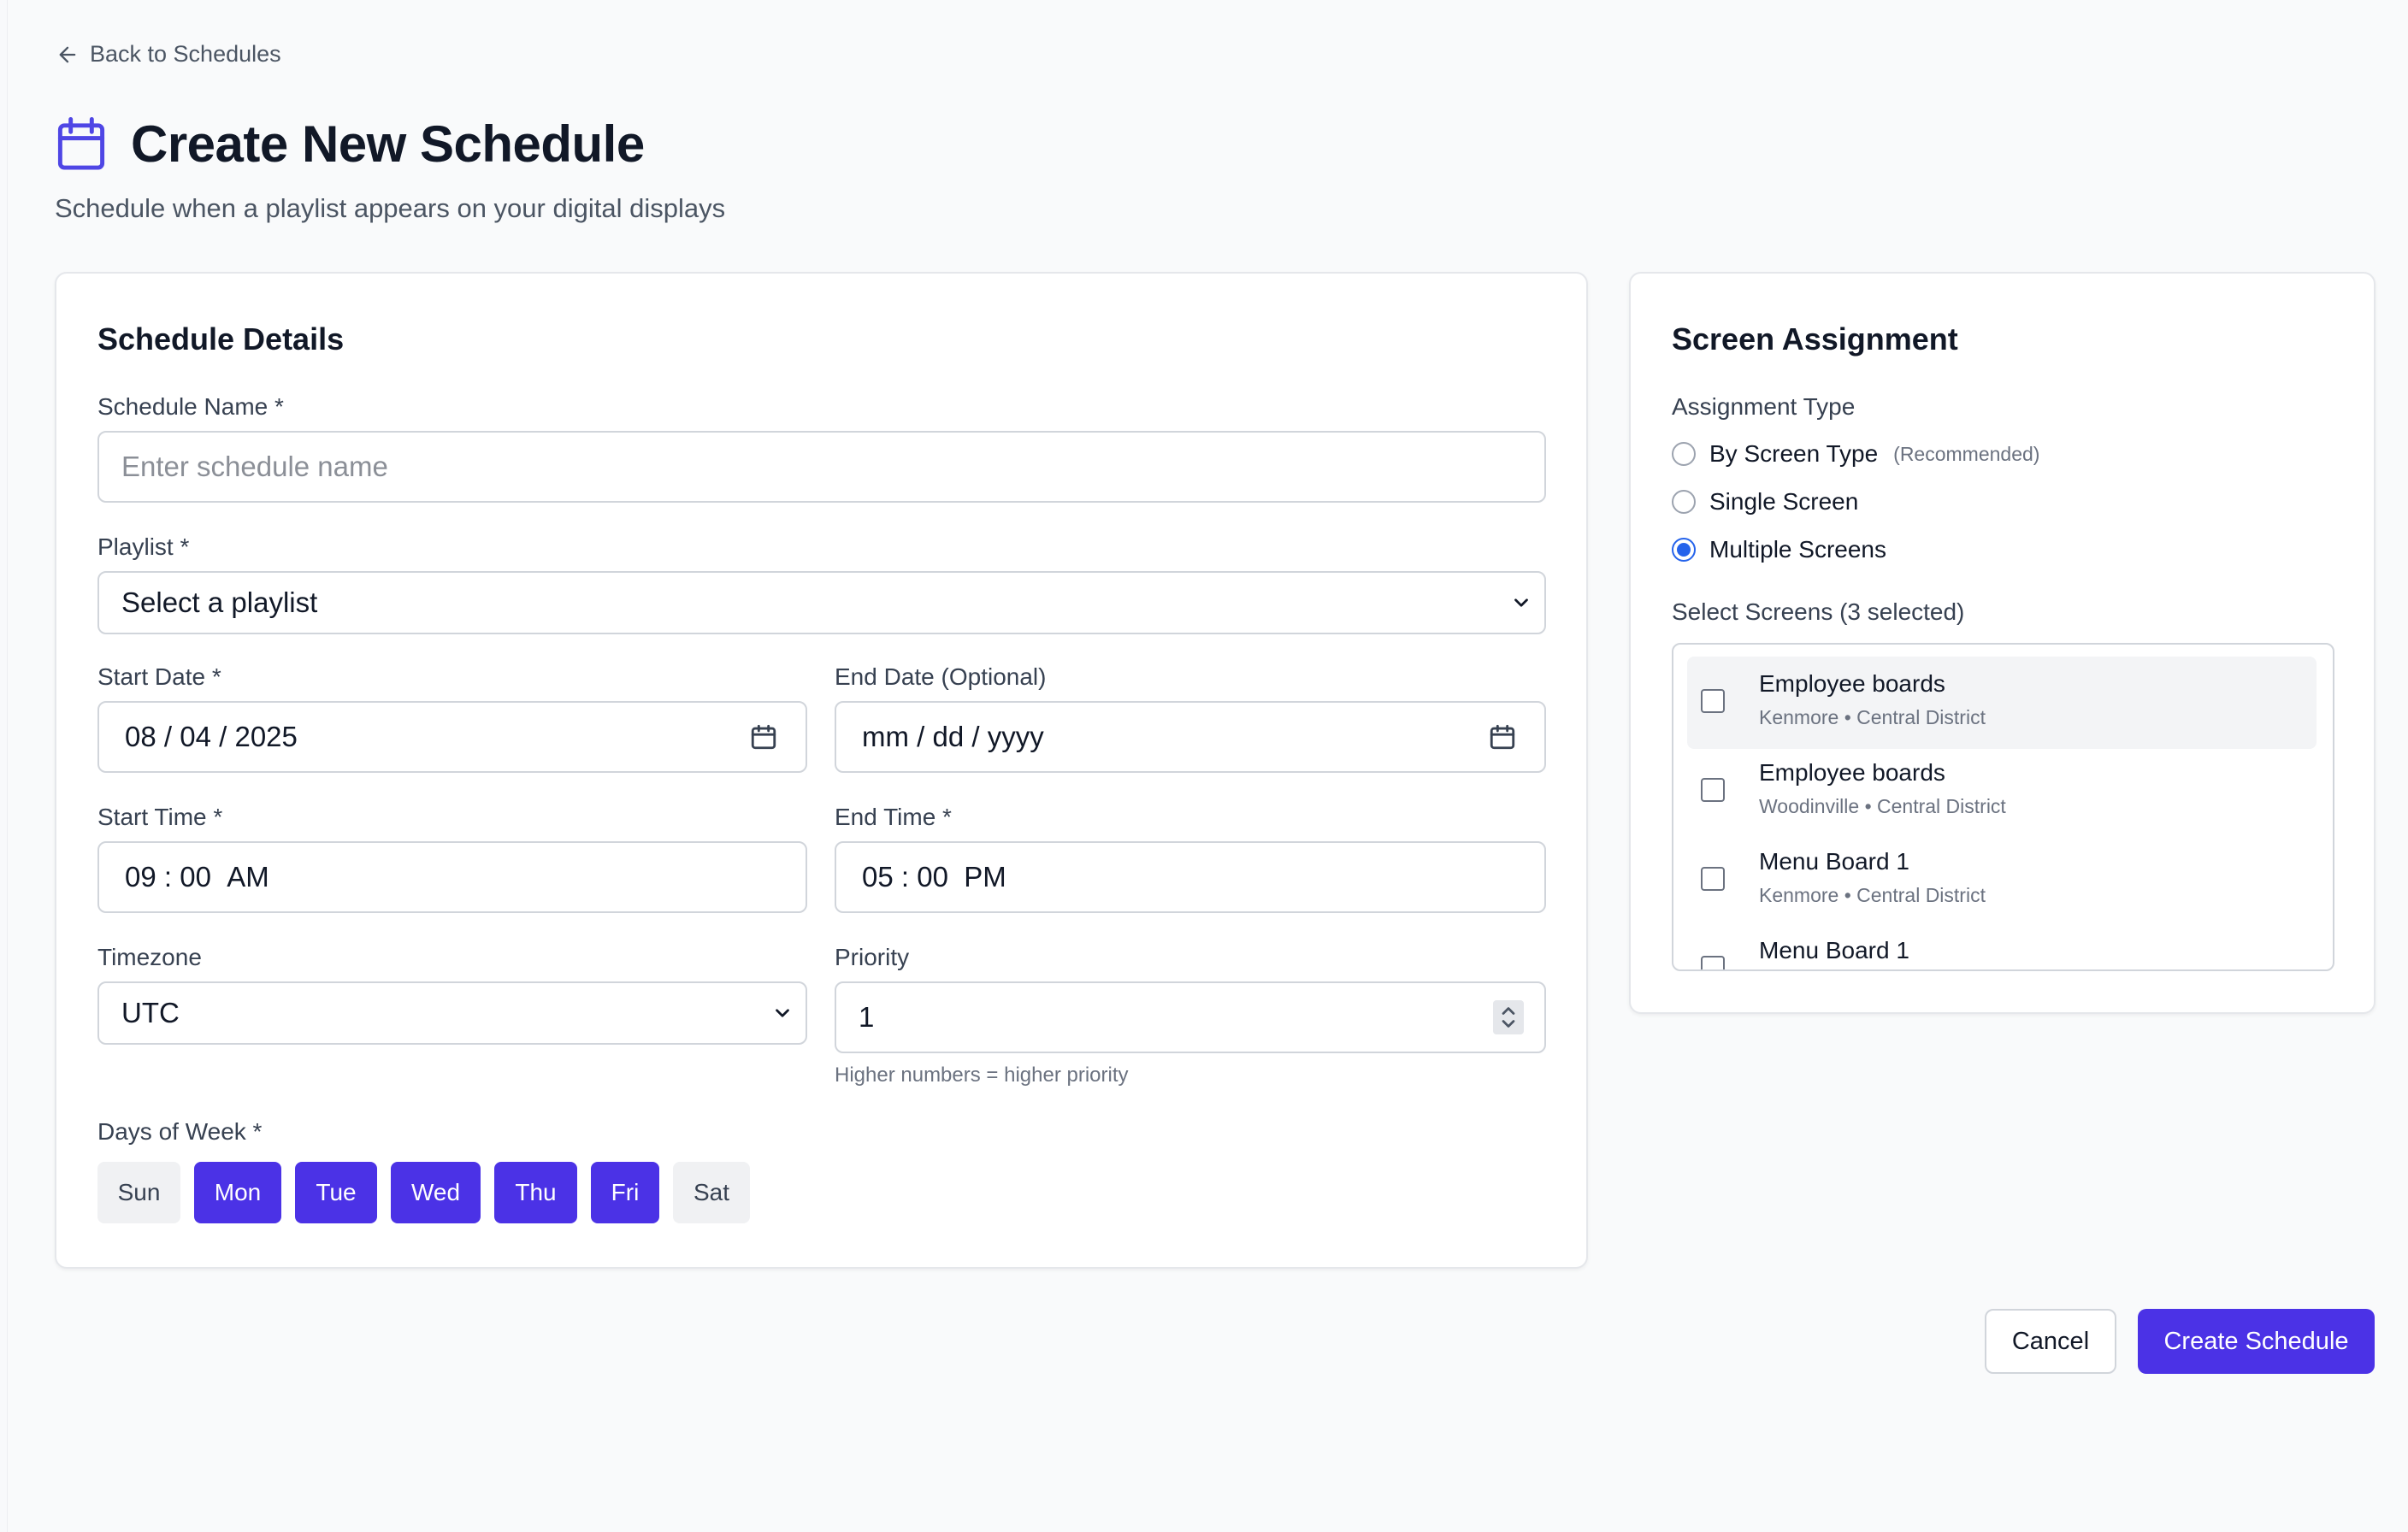 Image resolution: width=2408 pixels, height=1532 pixels. What do you see at coordinates (1819, 611) in the screenshot?
I see `select-screens-label: Select Screens (3 selected)` at bounding box center [1819, 611].